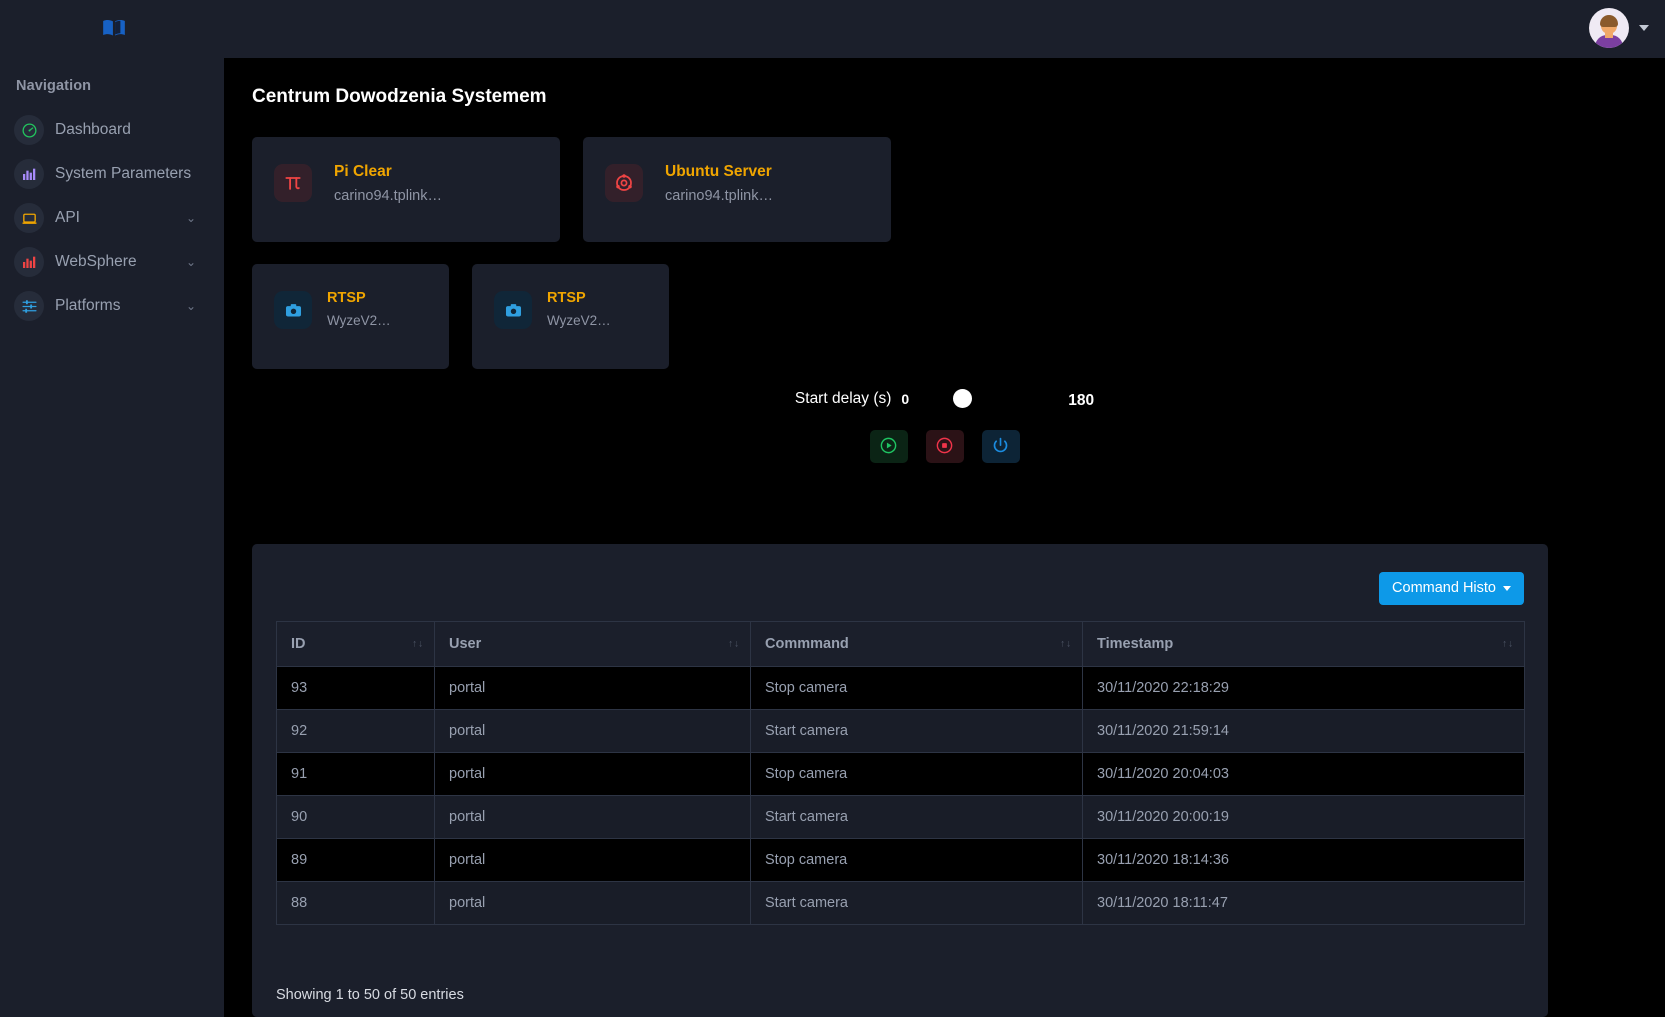  I want to click on column-header-label: ID, so click(298, 644).